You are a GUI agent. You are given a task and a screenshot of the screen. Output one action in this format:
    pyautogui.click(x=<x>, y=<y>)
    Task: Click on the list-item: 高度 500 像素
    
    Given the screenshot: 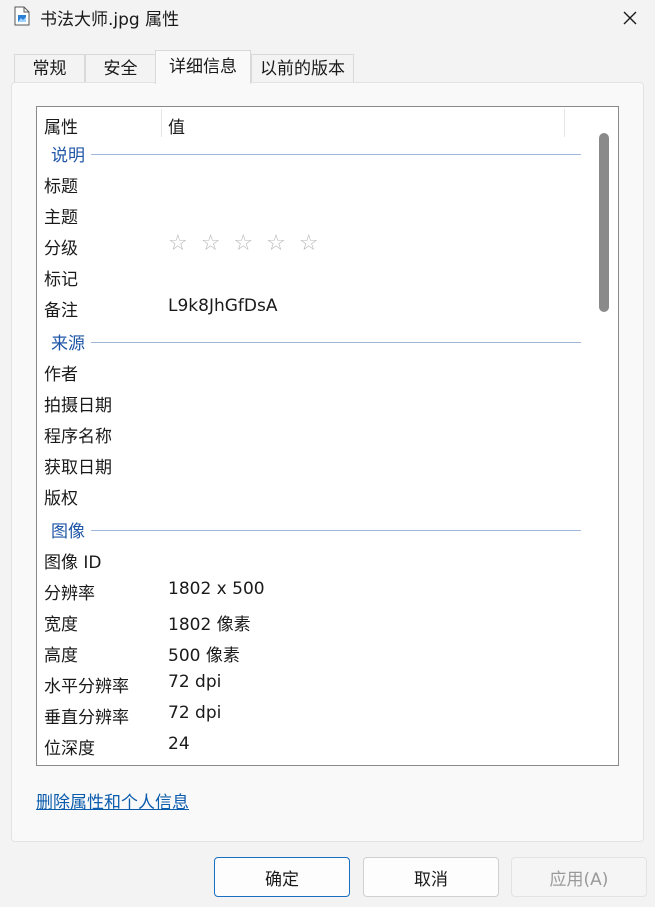 What is the action you would take?
    pyautogui.click(x=315, y=653)
    